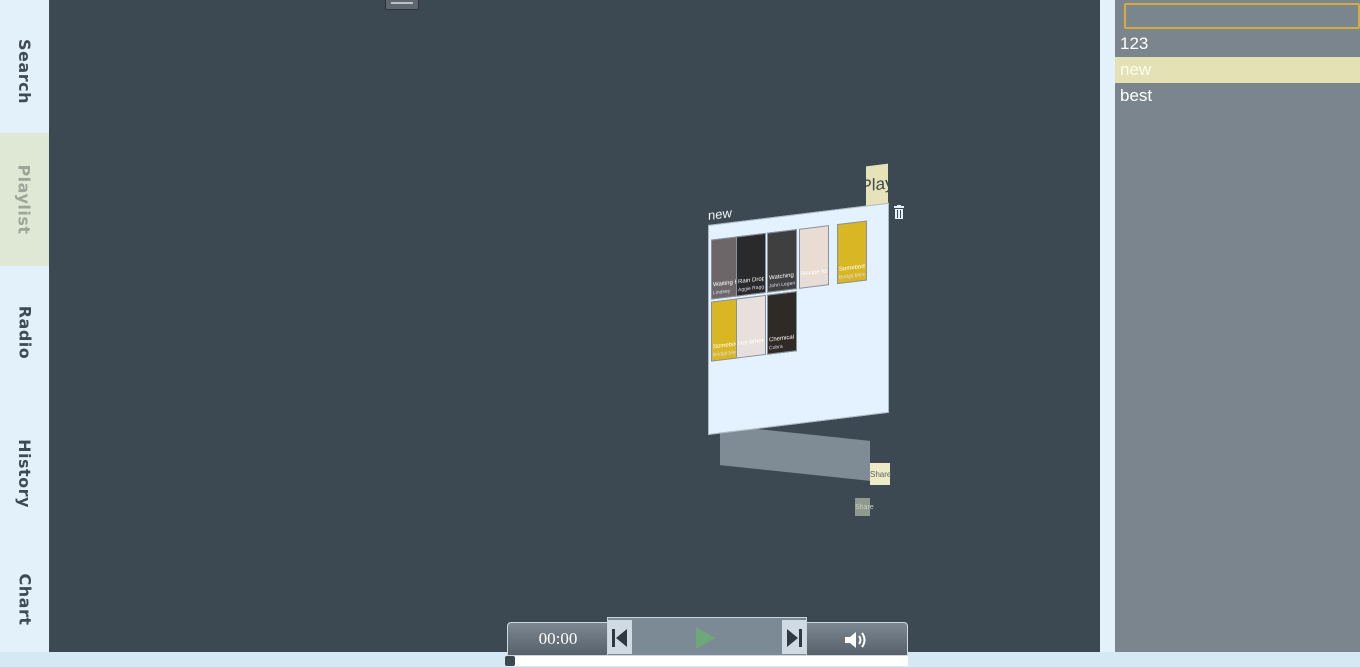  I want to click on tab-chart-label: Chart, so click(24, 599).